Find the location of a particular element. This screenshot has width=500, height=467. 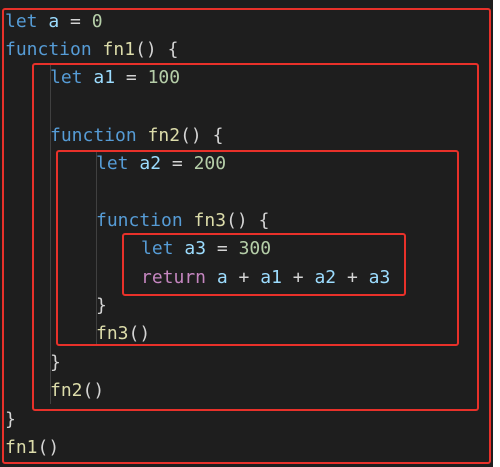

code-line-9: let a3 = 300 is located at coordinates (206, 249).